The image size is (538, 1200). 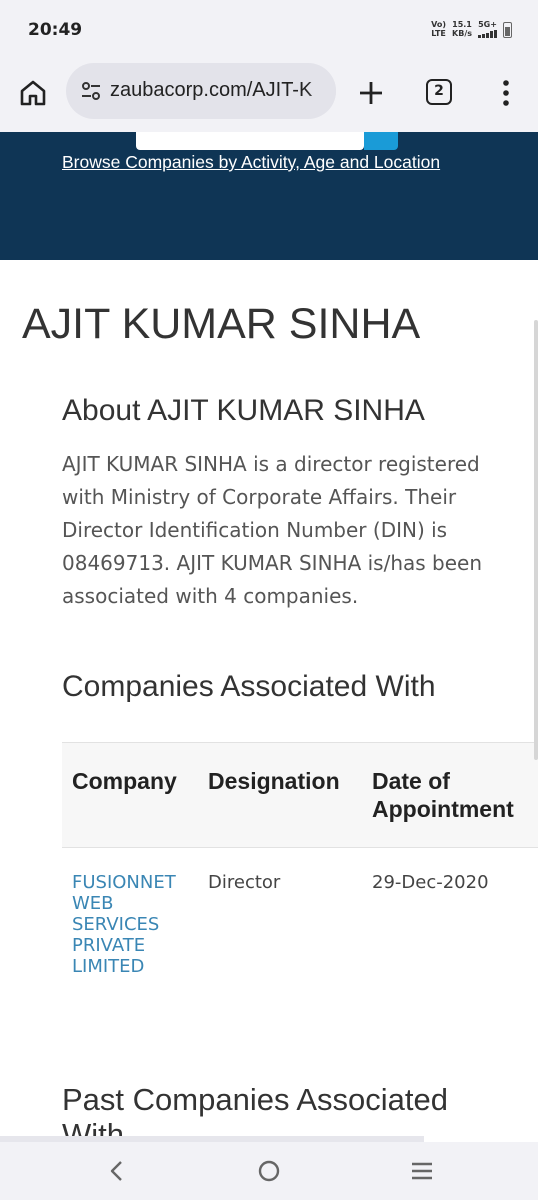 What do you see at coordinates (439, 29) in the screenshot?
I see `volte-indicator: Vo) LTE` at bounding box center [439, 29].